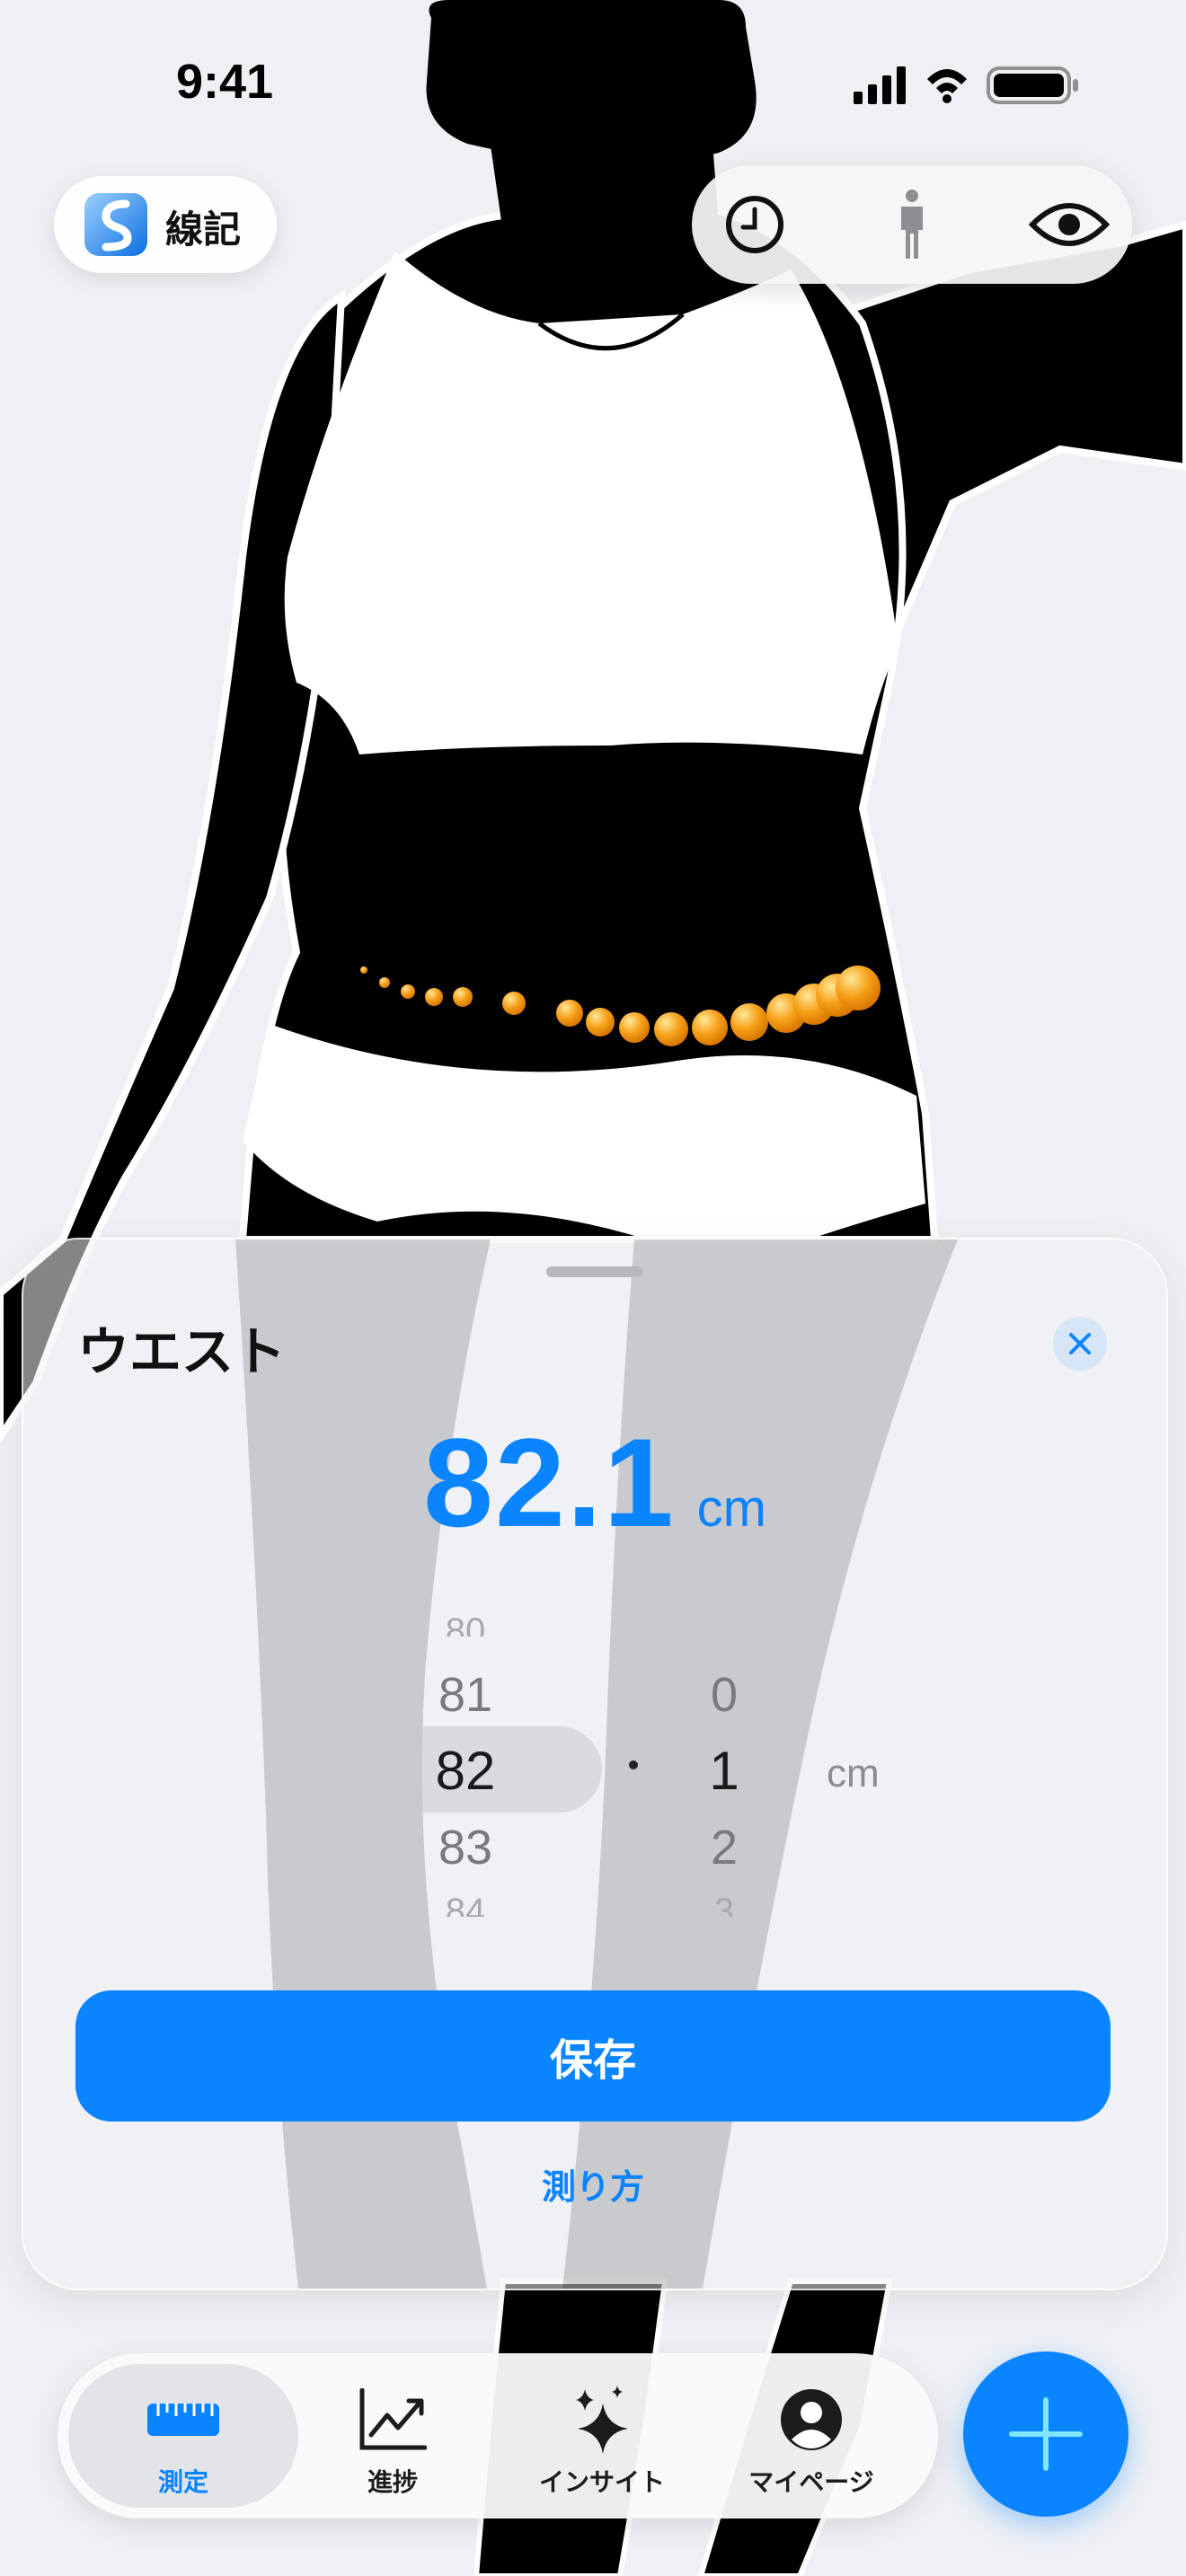  I want to click on history-icon, so click(754, 224).